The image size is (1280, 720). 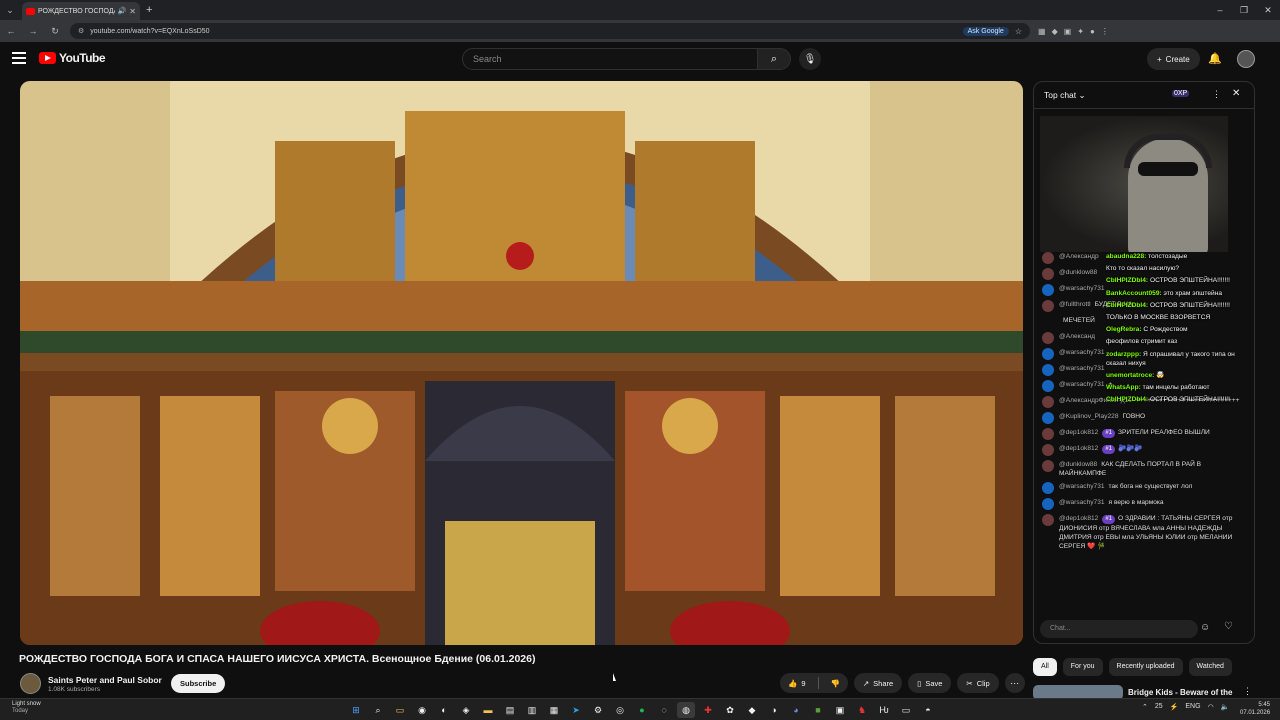 What do you see at coordinates (774, 59) in the screenshot?
I see `search-button: ⌕` at bounding box center [774, 59].